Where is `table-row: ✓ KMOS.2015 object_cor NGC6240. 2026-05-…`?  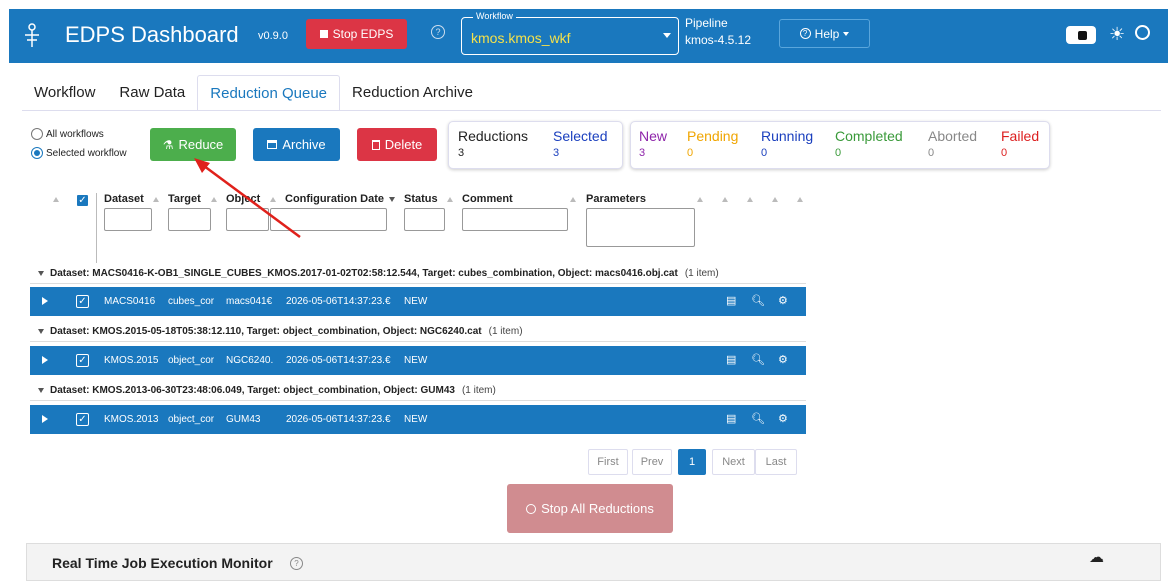
table-row: ✓ KMOS.2015 object_cor NGC6240. 2026-05-… is located at coordinates (418, 360).